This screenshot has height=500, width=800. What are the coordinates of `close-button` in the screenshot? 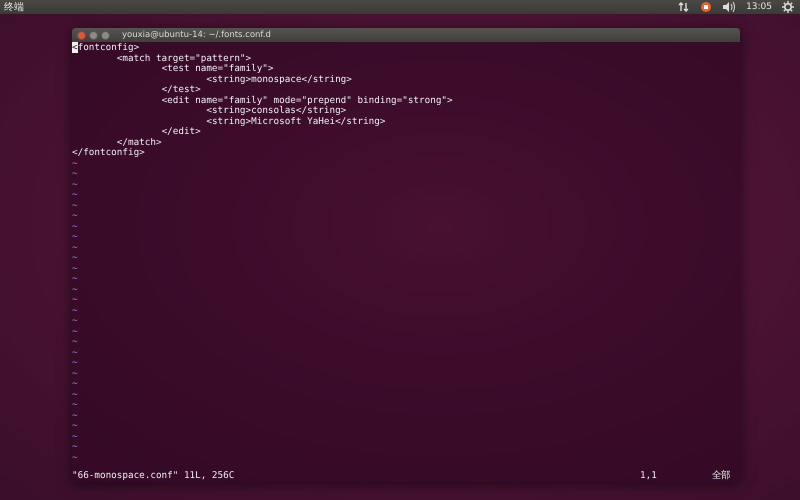 It's located at (81, 35).